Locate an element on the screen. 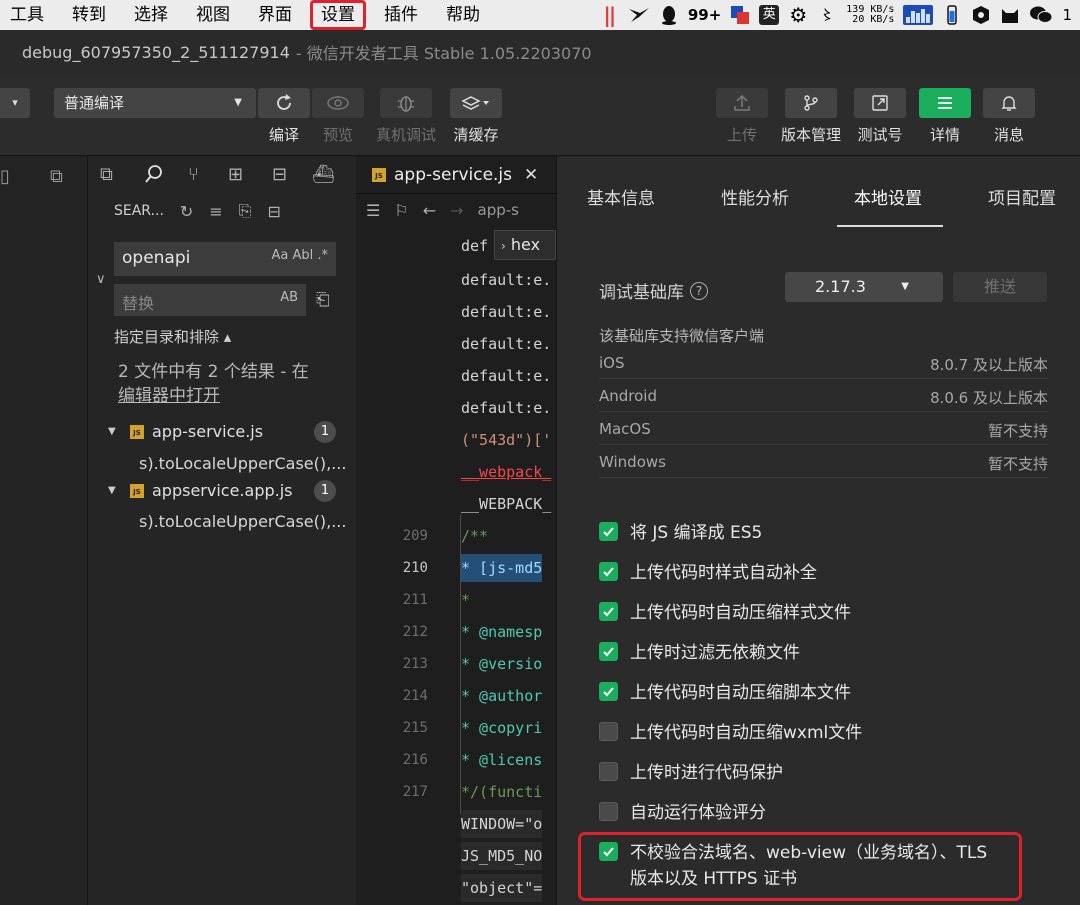  close-icon: ✕ is located at coordinates (531, 175).